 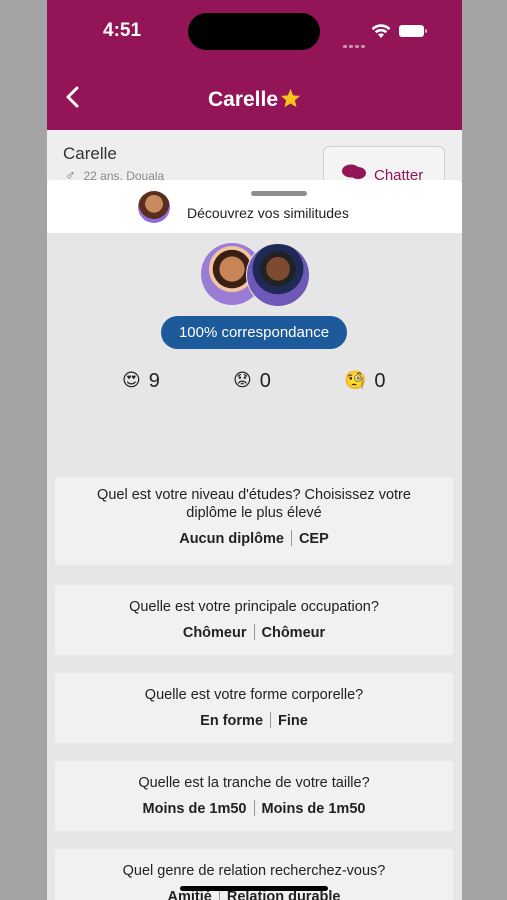 What do you see at coordinates (313, 809) in the screenshot?
I see `answer-user: Moins de 1m50` at bounding box center [313, 809].